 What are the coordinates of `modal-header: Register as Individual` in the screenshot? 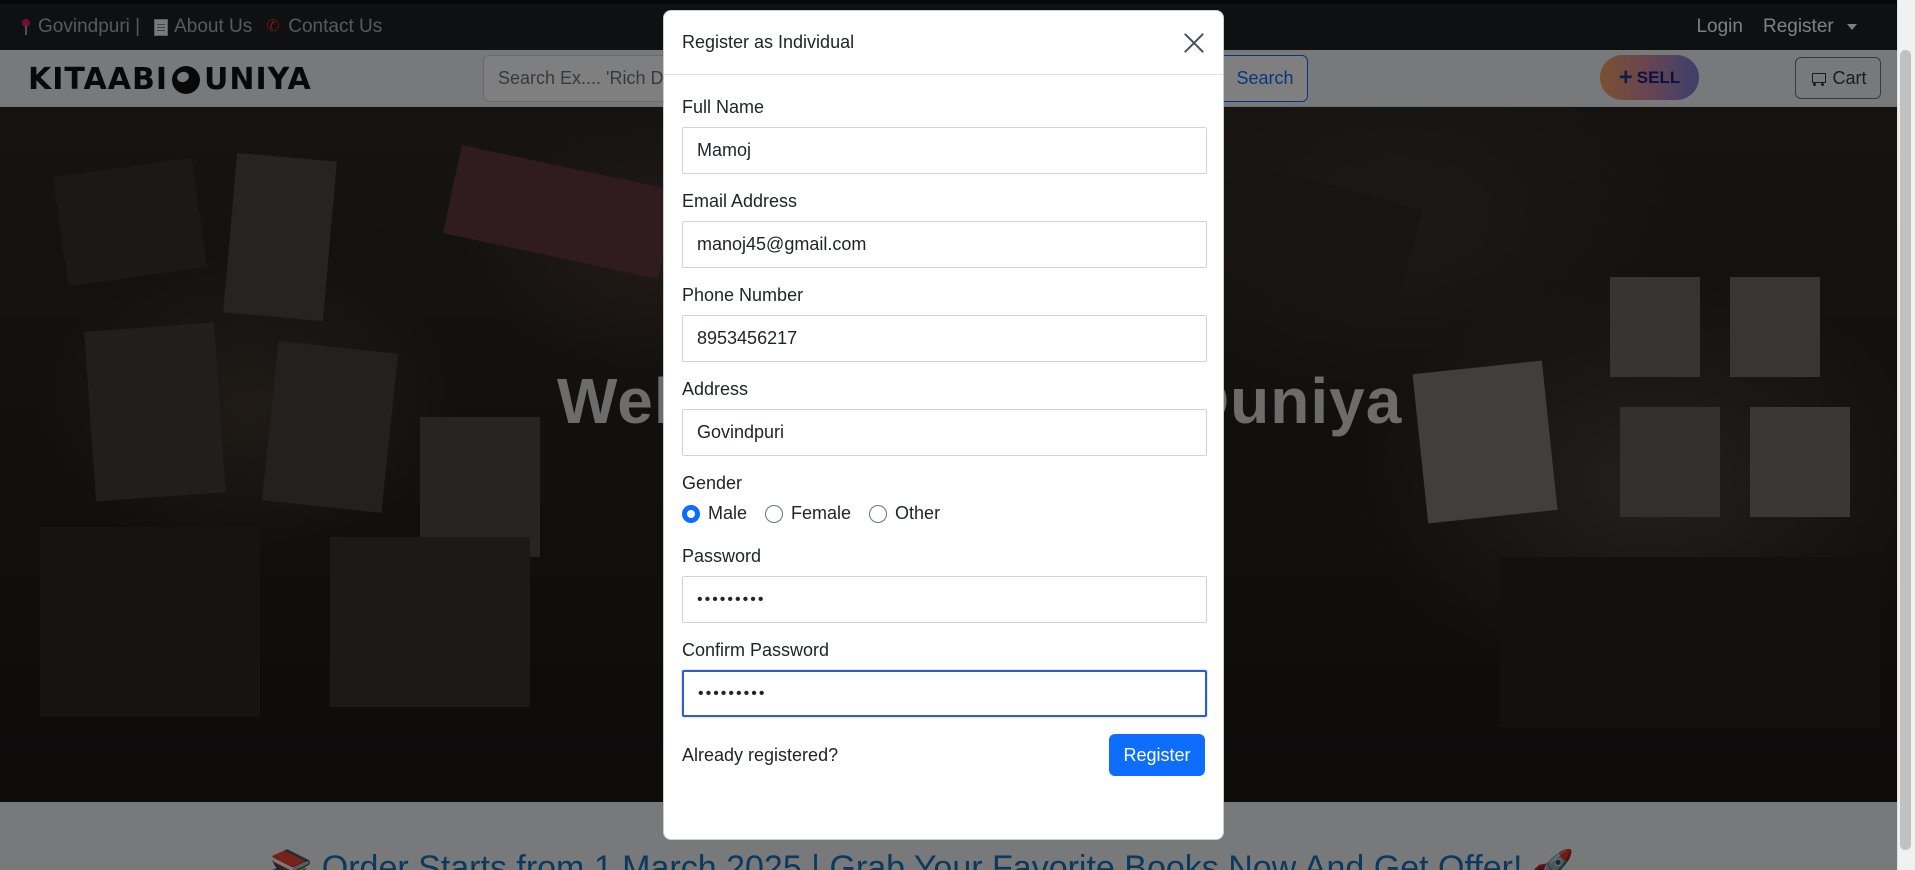 It's located at (943, 43).